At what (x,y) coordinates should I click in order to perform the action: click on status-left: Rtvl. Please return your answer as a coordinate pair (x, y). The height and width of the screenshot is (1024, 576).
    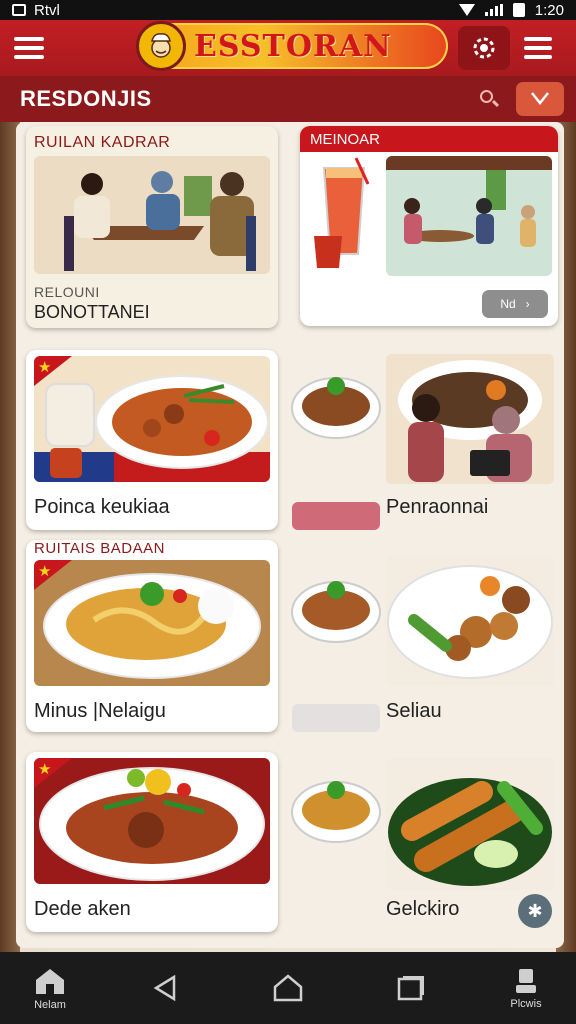
    Looking at the image, I should click on (36, 10).